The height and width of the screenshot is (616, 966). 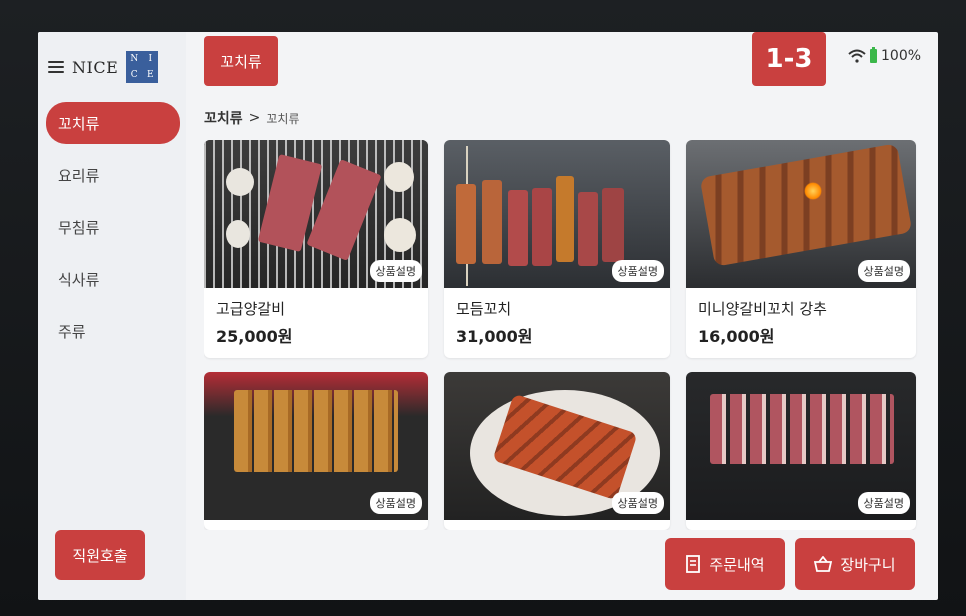 I want to click on cart-button: 장바구니, so click(x=855, y=564).